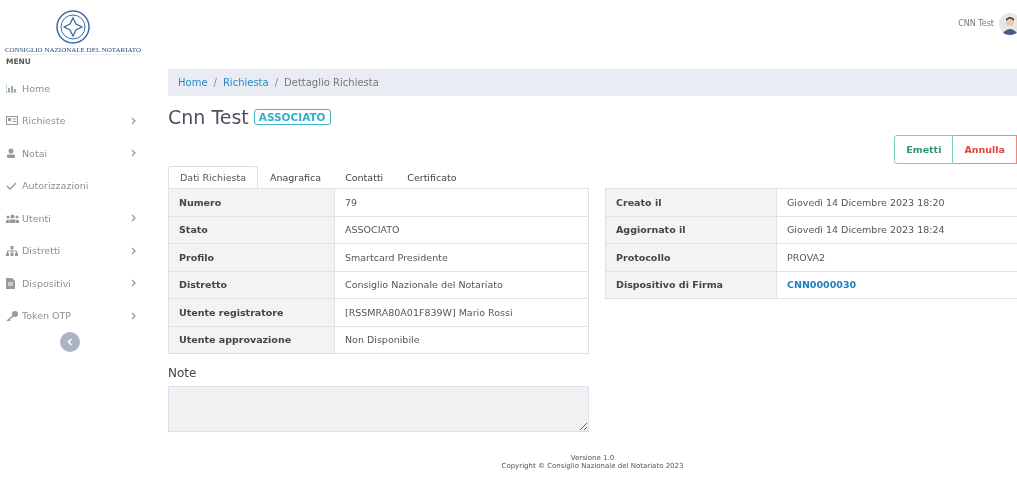  I want to click on action-button: Annulla, so click(985, 149).